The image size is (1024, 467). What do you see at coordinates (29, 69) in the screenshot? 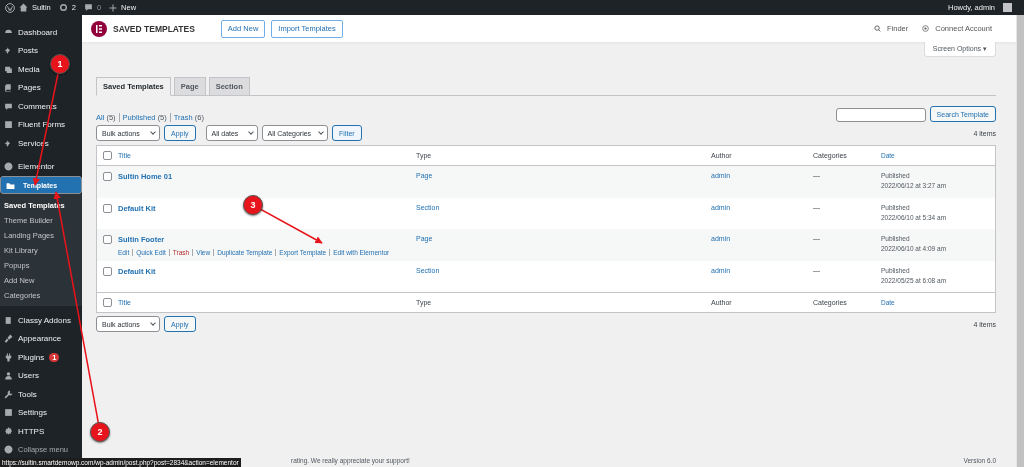
I see `menu-label: Media` at bounding box center [29, 69].